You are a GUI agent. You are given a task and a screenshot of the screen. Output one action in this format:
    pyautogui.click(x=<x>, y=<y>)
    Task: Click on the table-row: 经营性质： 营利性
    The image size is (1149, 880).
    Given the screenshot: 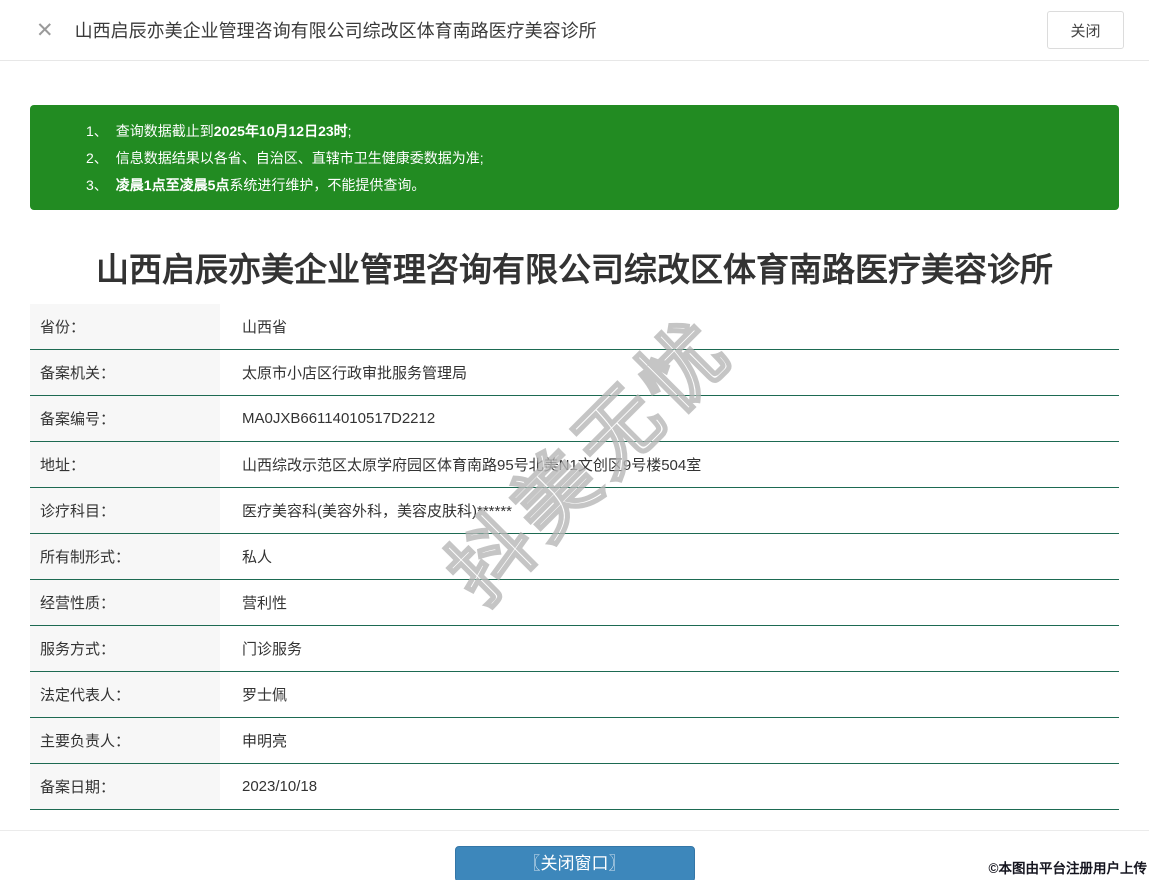 What is the action you would take?
    pyautogui.click(x=574, y=603)
    